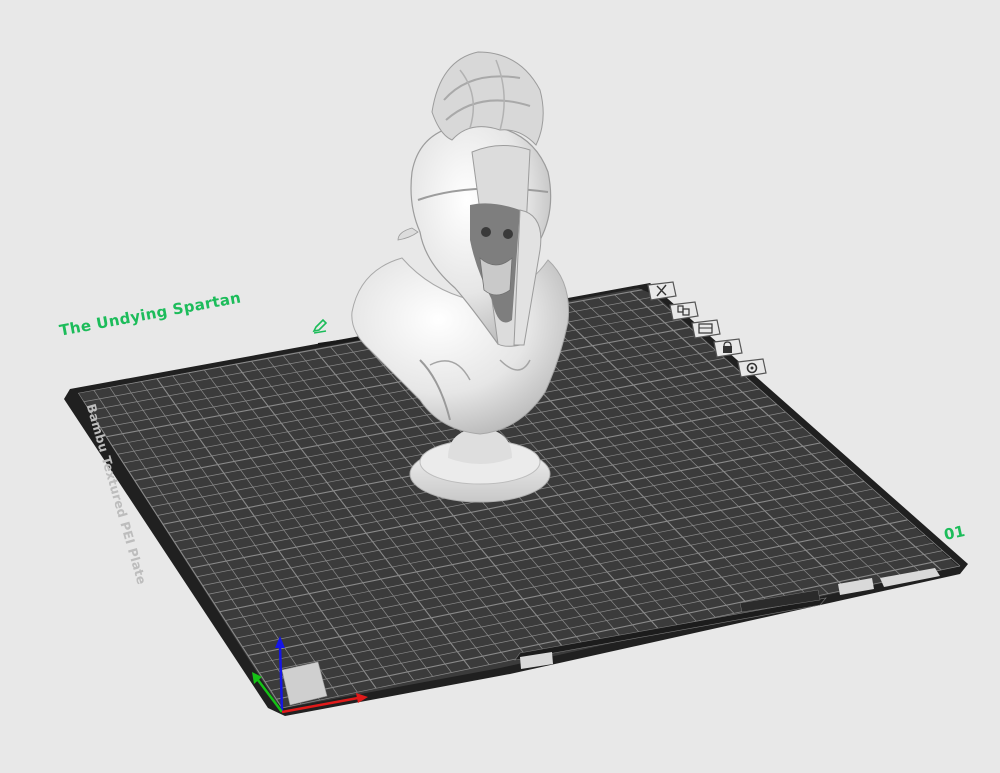 The width and height of the screenshot is (1000, 773). Describe the element at coordinates (661, 291) in the screenshot. I see `remove-plate-button` at that location.